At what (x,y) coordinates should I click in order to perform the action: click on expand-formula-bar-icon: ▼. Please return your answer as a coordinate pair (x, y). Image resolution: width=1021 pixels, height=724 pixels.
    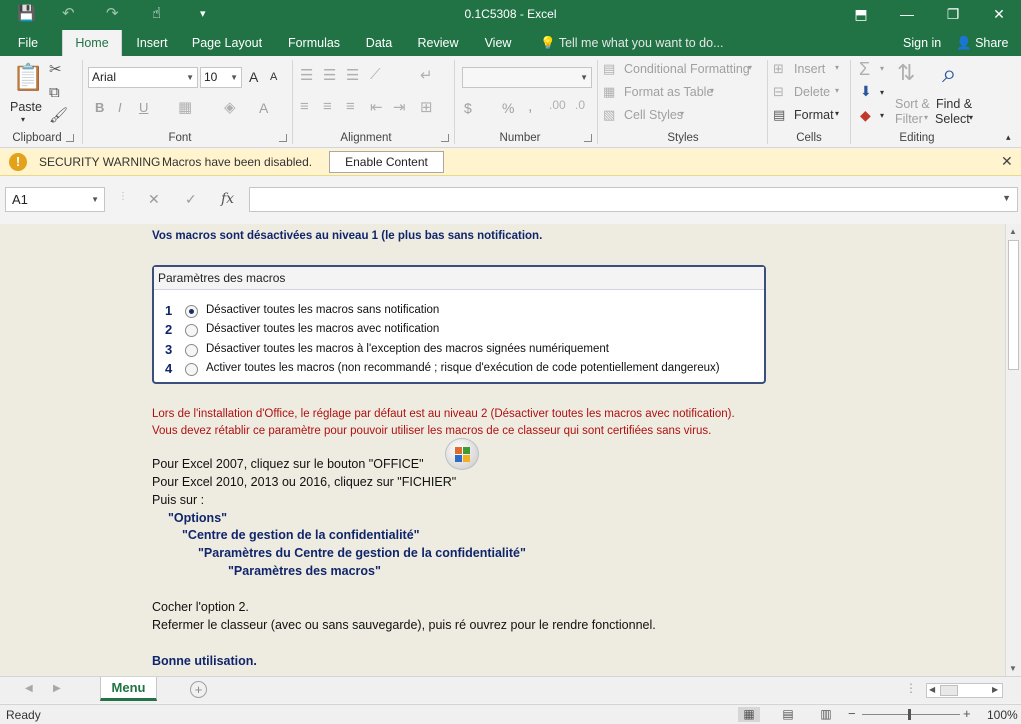
    Looking at the image, I should click on (1006, 198).